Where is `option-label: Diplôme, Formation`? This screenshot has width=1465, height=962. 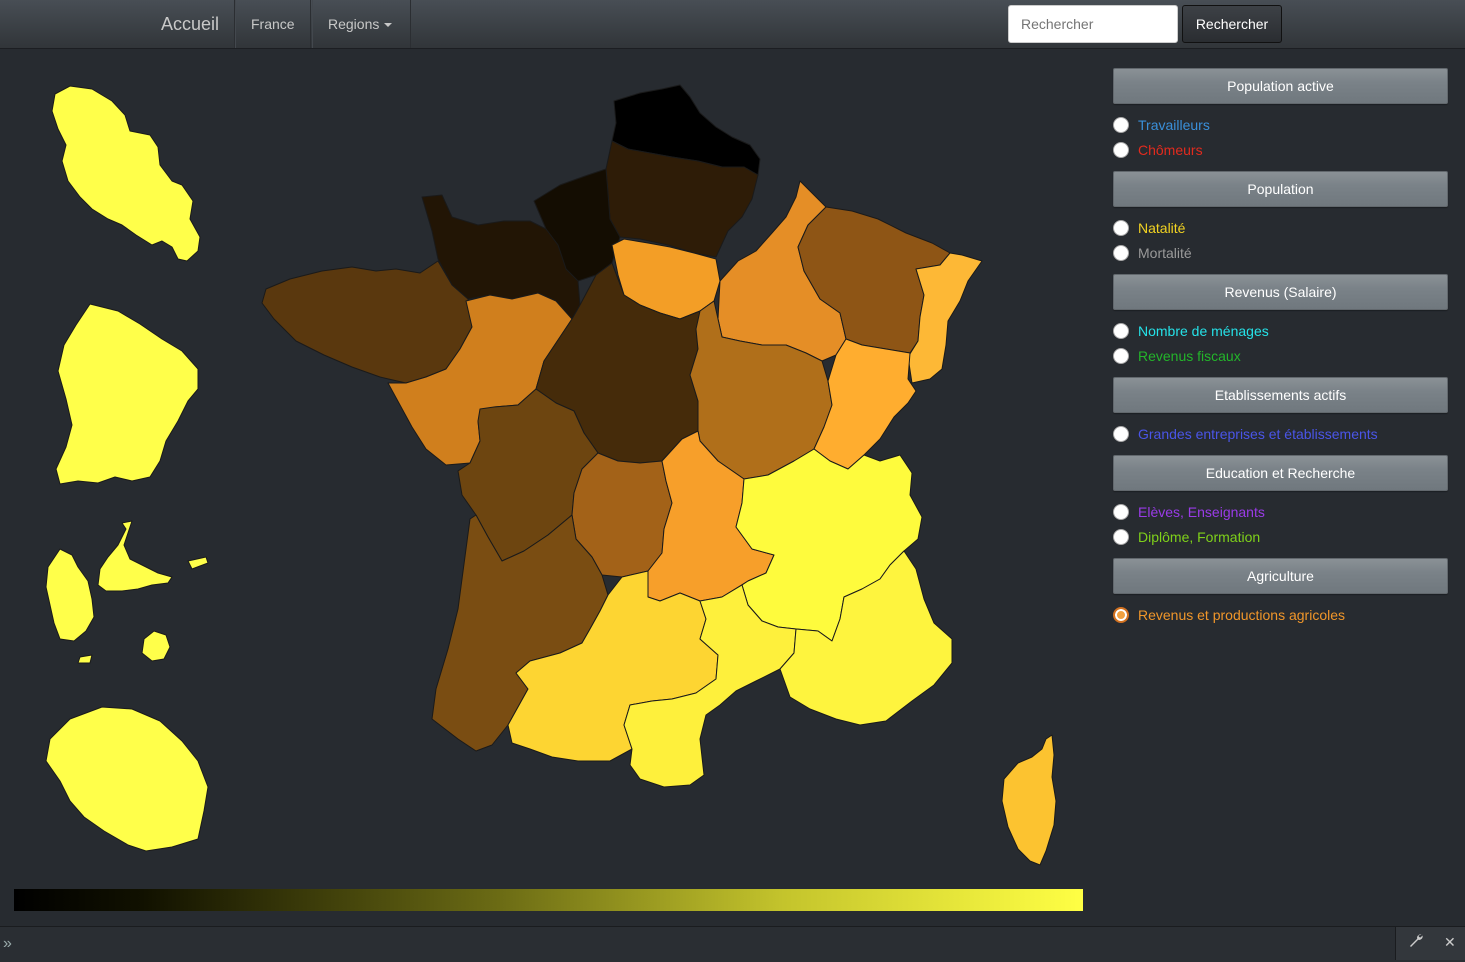
option-label: Diplôme, Formation is located at coordinates (1199, 537).